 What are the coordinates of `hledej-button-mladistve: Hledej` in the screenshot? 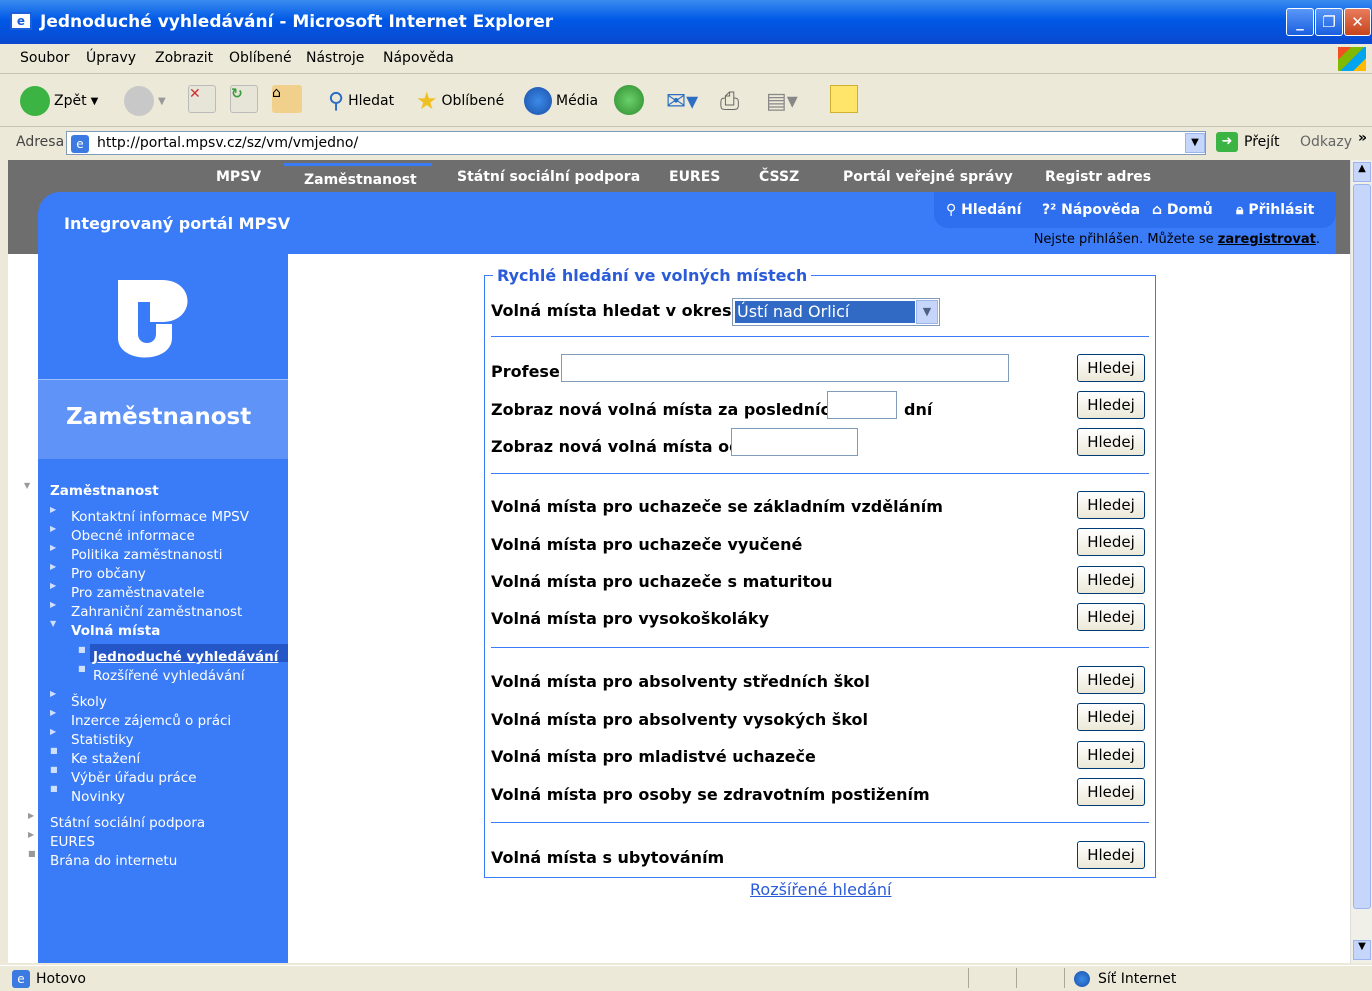 It's located at (1111, 755).